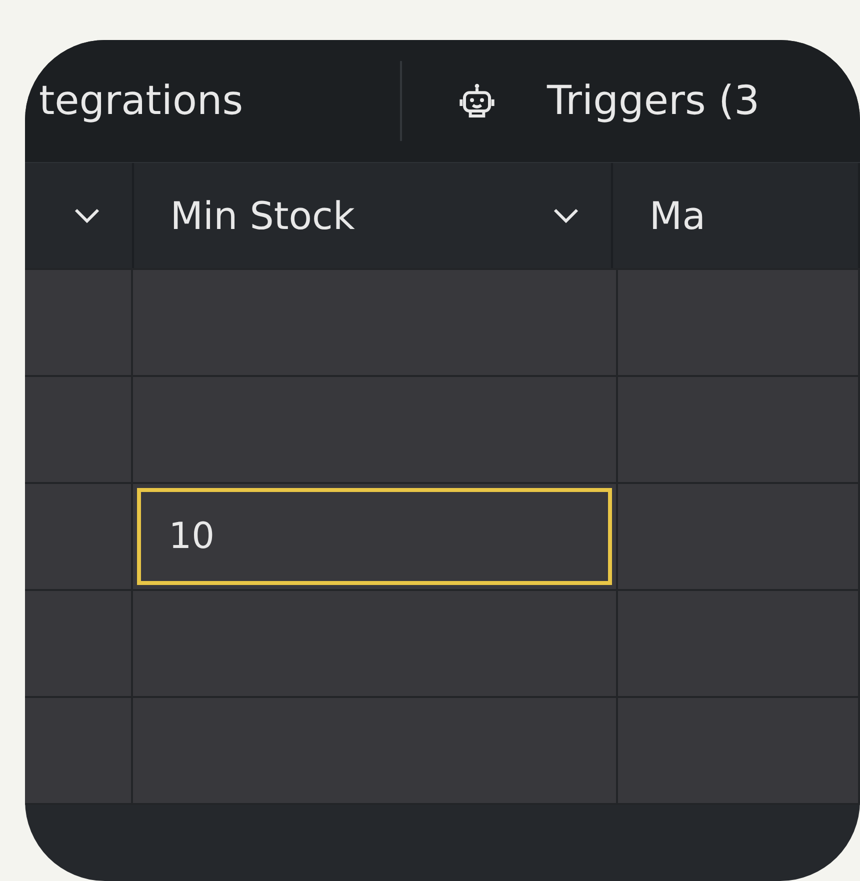 Image resolution: width=860 pixels, height=881 pixels. What do you see at coordinates (608, 101) in the screenshot?
I see `tab: Triggers (3` at bounding box center [608, 101].